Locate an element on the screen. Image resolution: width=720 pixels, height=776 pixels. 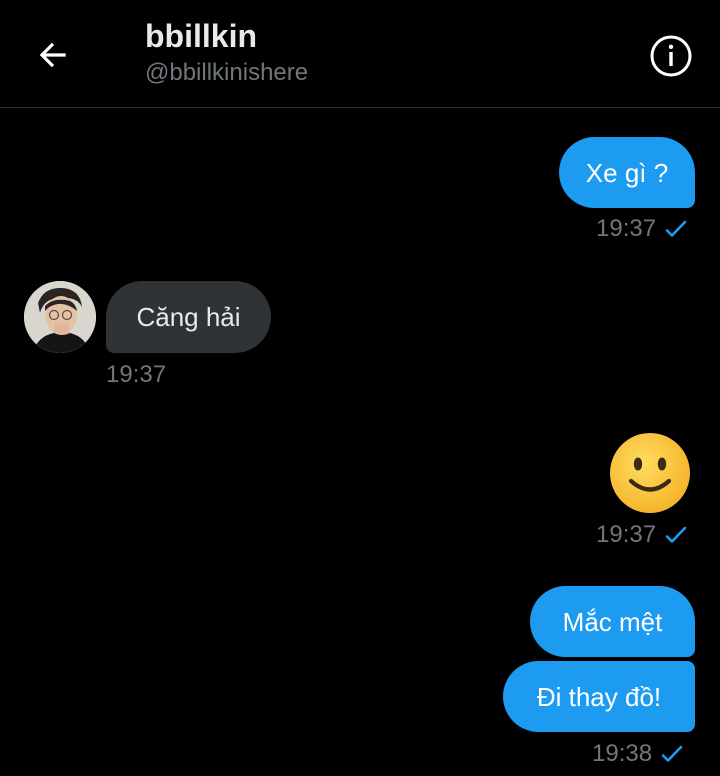
avatar-image is located at coordinates (60, 317).